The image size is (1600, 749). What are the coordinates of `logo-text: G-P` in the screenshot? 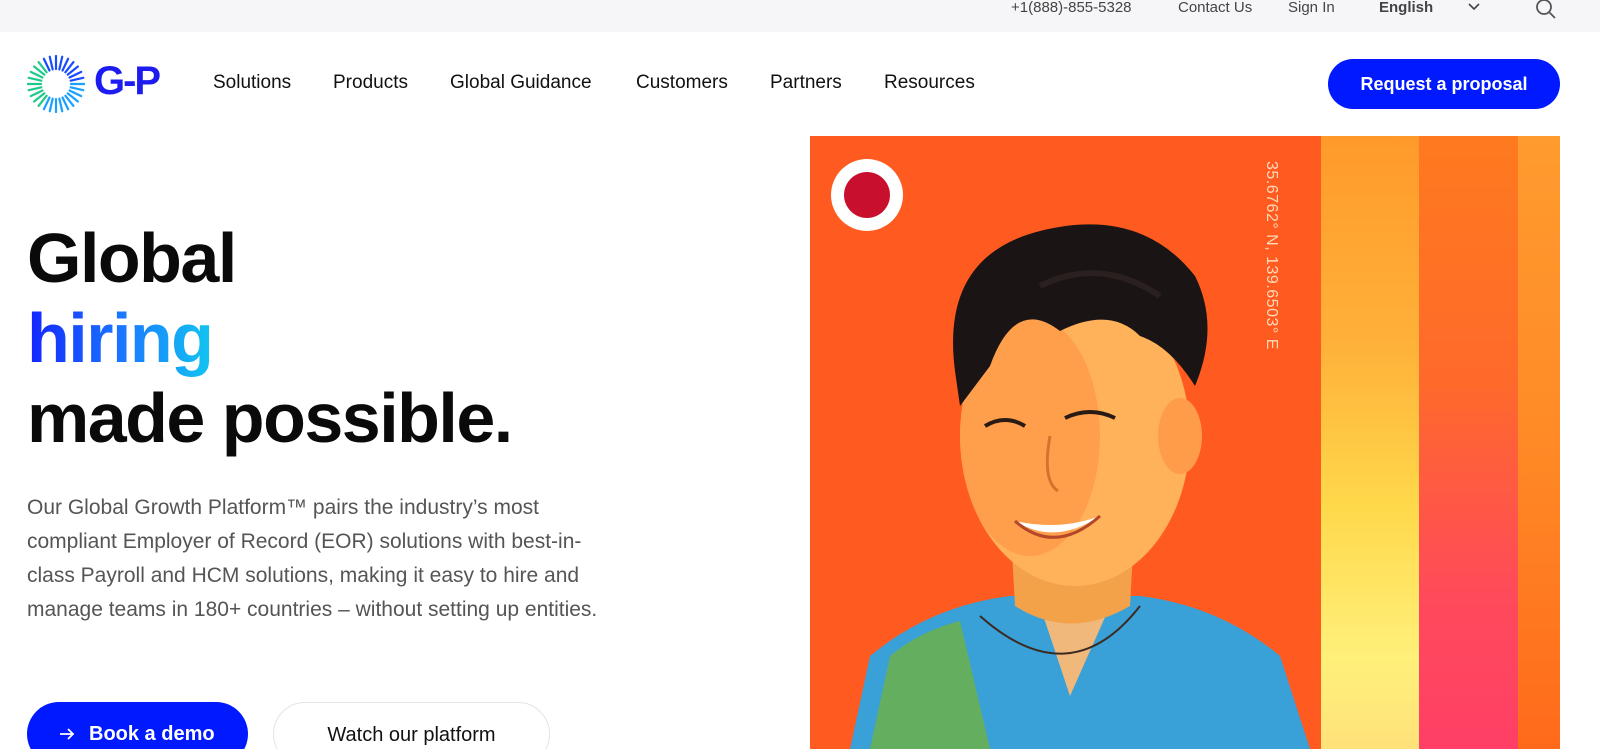 It's located at (127, 81).